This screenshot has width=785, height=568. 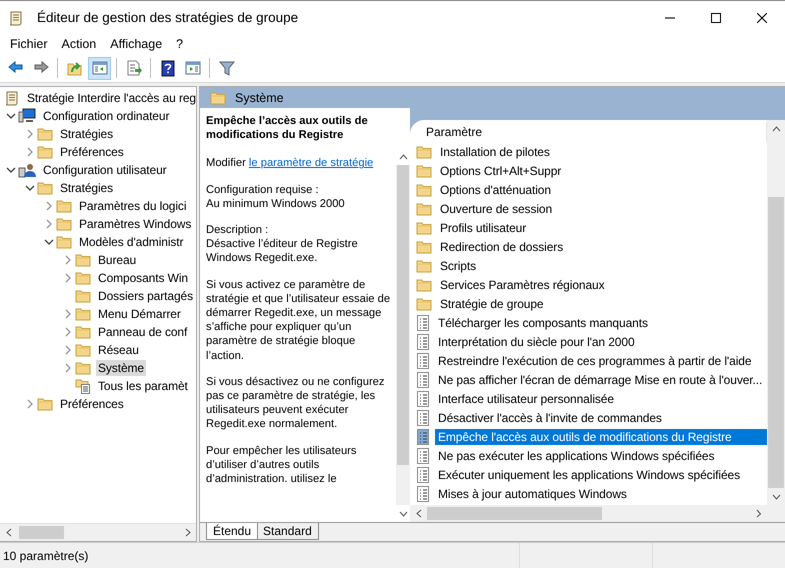 What do you see at coordinates (79, 44) in the screenshot?
I see `menu-item: Action` at bounding box center [79, 44].